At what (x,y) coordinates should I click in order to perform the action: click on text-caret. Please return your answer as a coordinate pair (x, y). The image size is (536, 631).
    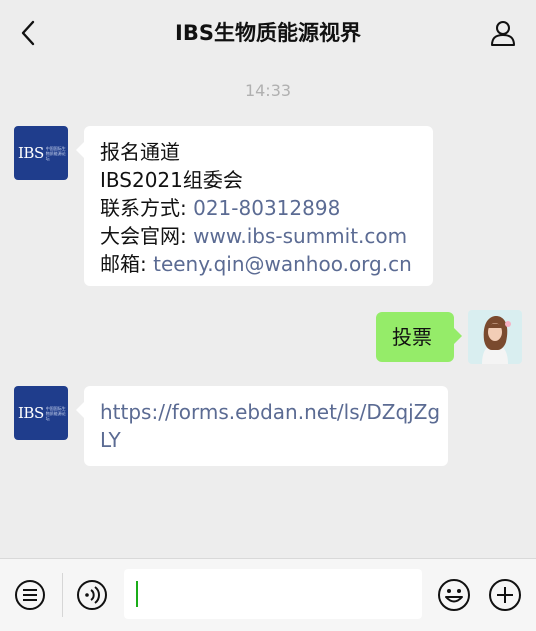
    Looking at the image, I should click on (137, 594).